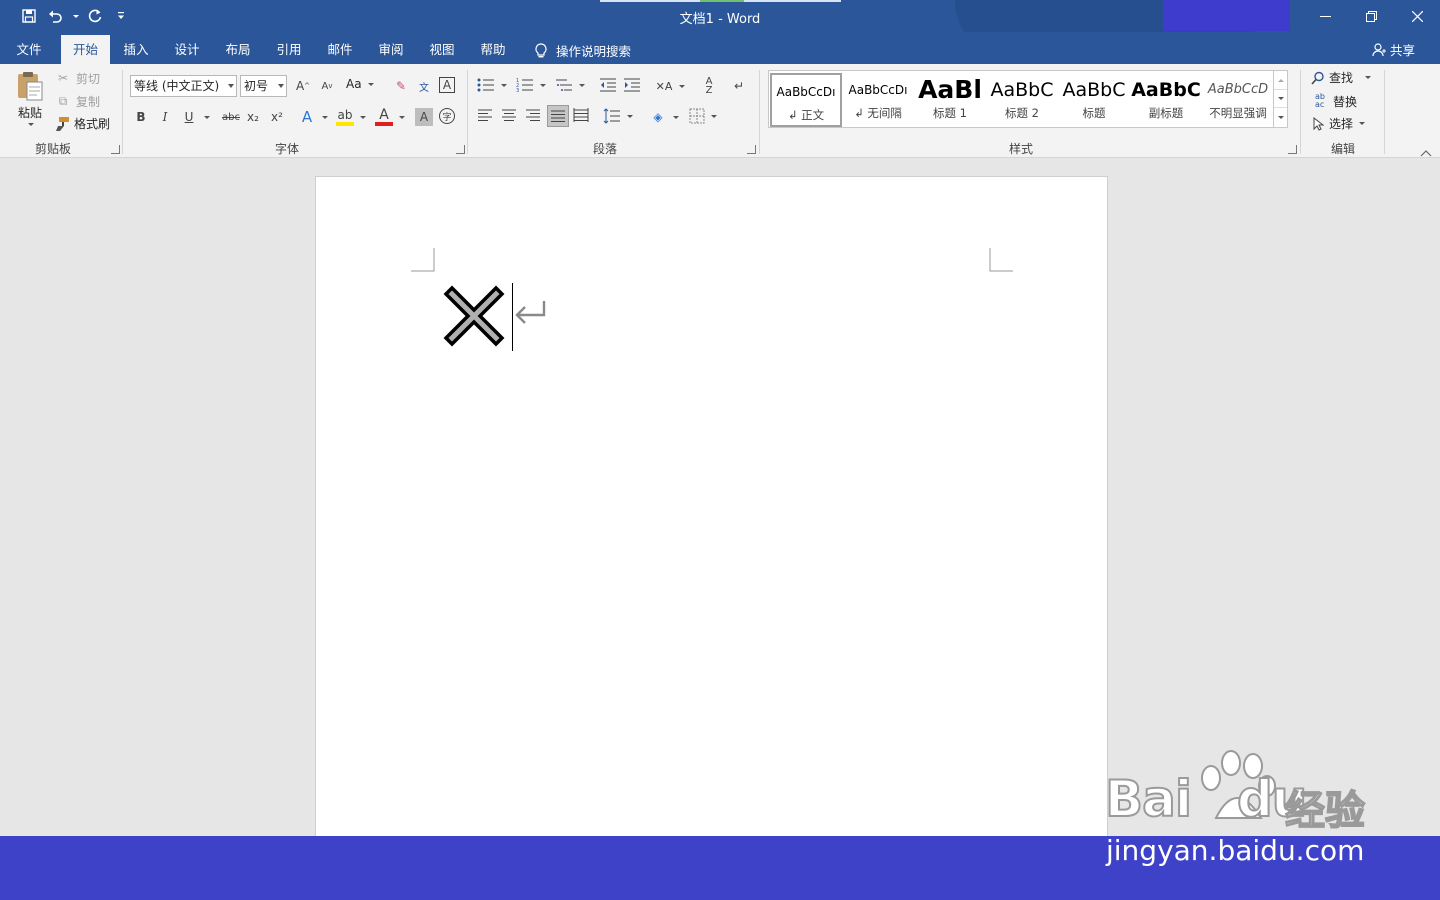  What do you see at coordinates (77, 78) in the screenshot?
I see `cut-button: ✂ 剪切` at bounding box center [77, 78].